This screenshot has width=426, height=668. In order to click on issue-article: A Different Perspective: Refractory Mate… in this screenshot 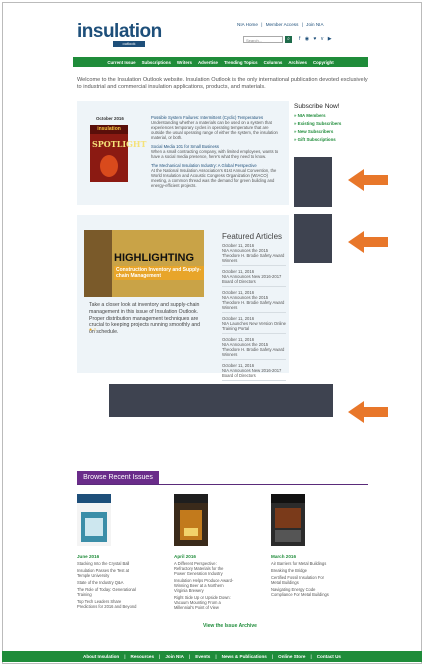, I will do `click(205, 568)`.